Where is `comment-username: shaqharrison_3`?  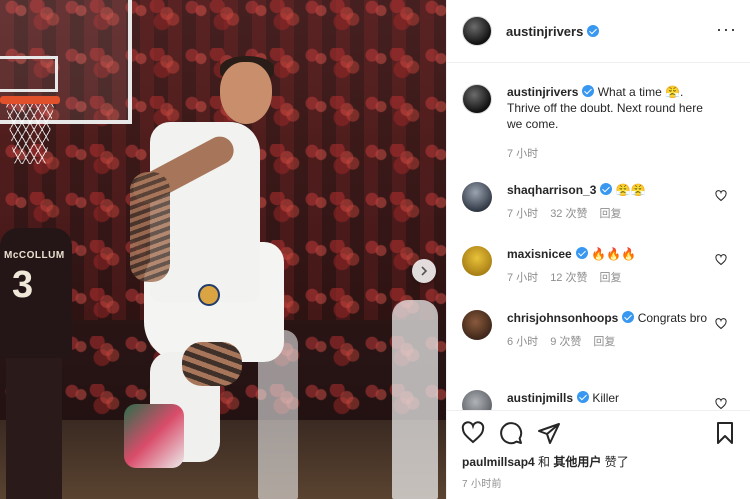
comment-username: shaqharrison_3 is located at coordinates (551, 190).